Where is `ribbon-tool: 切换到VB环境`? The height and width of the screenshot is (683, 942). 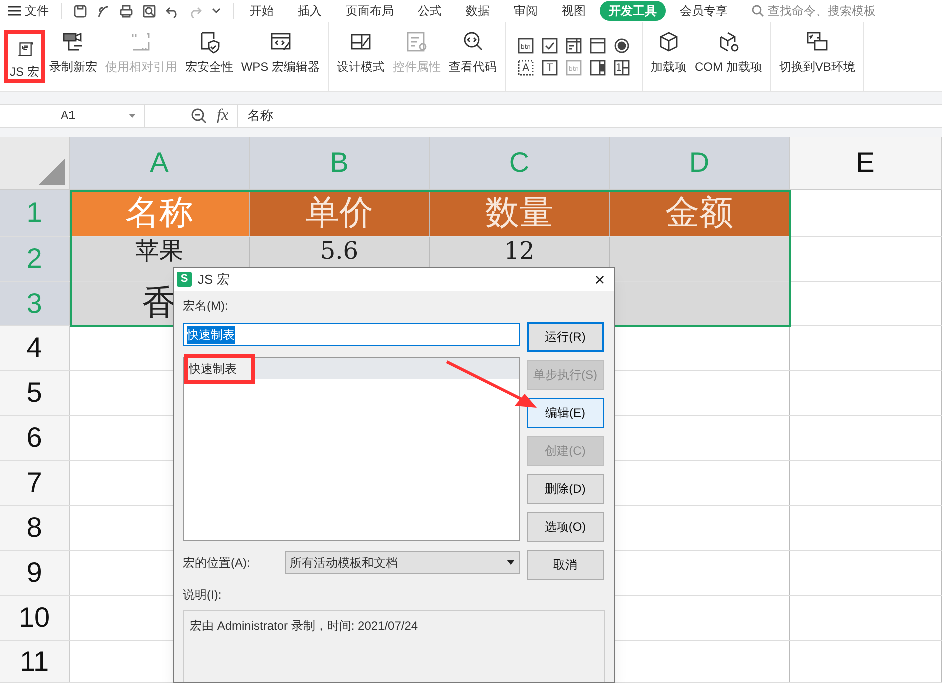
ribbon-tool: 切换到VB环境 is located at coordinates (817, 56).